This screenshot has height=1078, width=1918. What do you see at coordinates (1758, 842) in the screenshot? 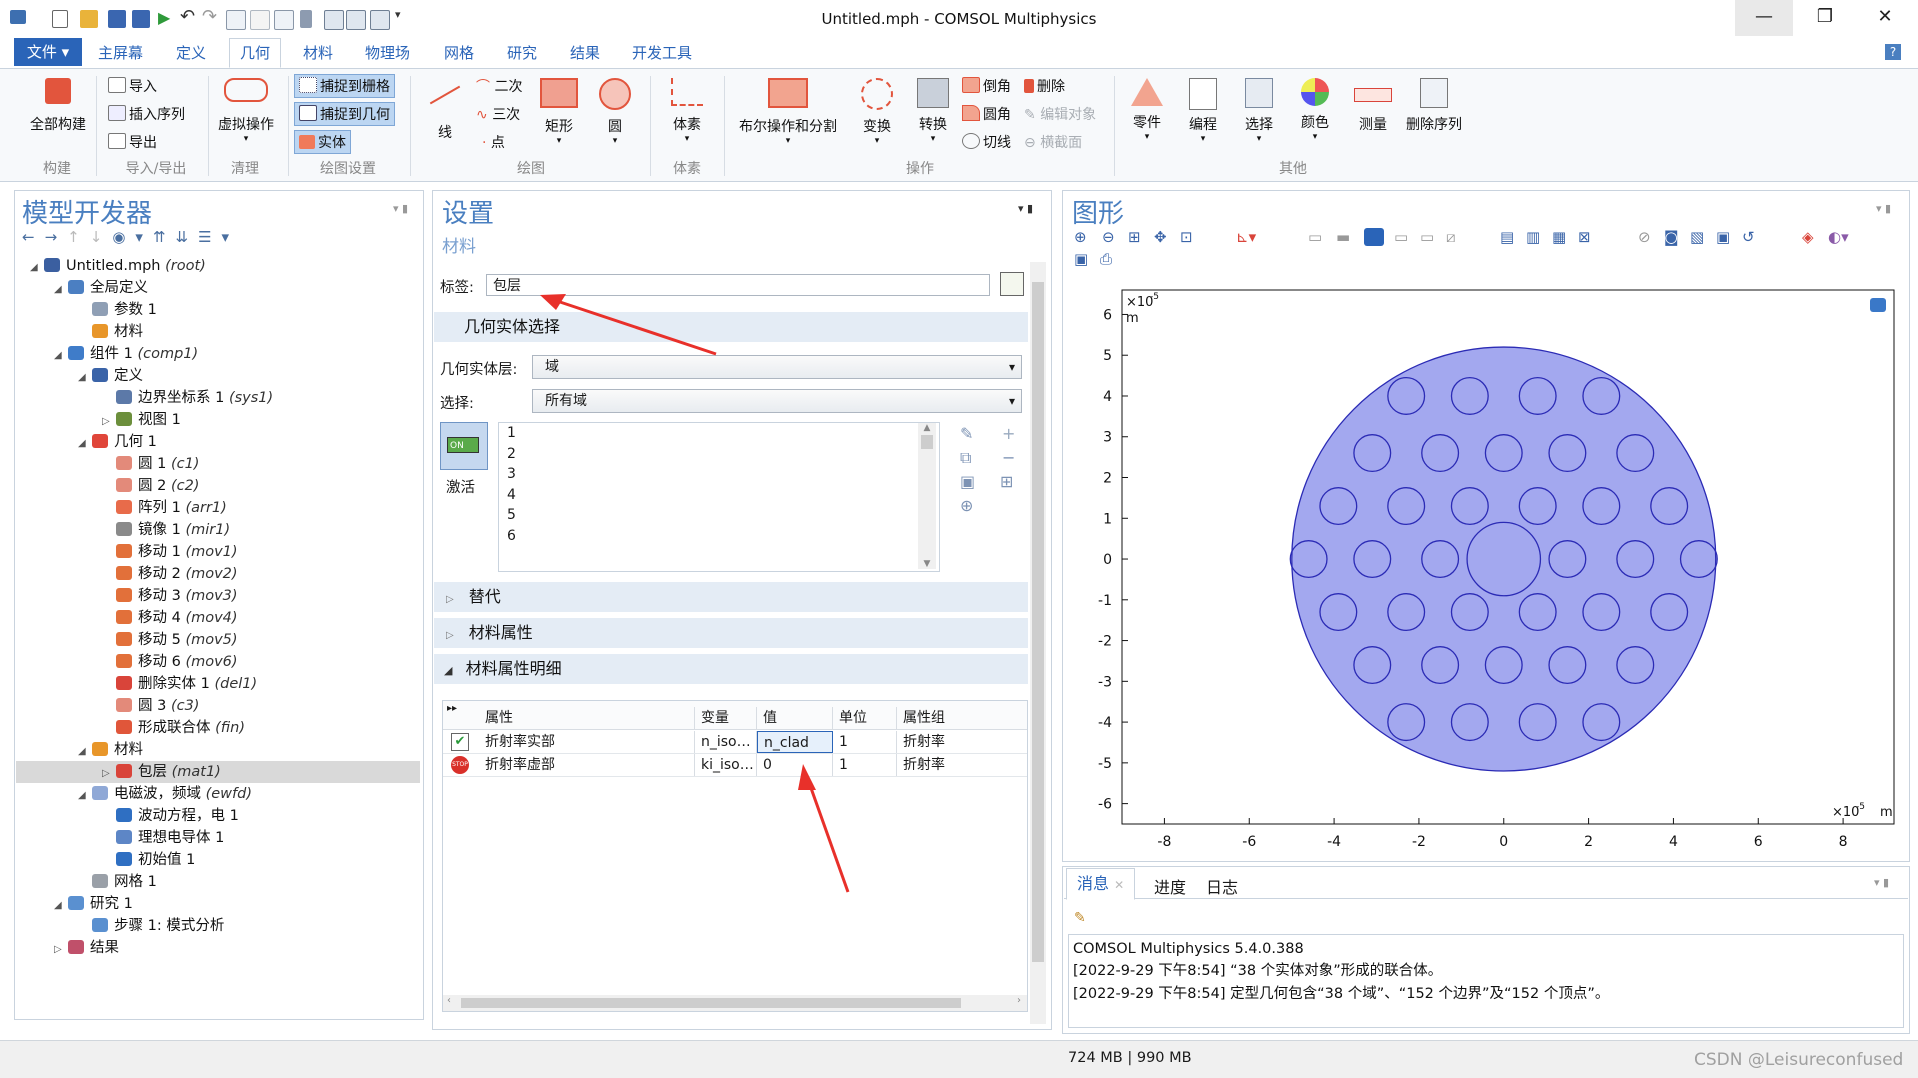
I see `x-tick-label: 6` at bounding box center [1758, 842].